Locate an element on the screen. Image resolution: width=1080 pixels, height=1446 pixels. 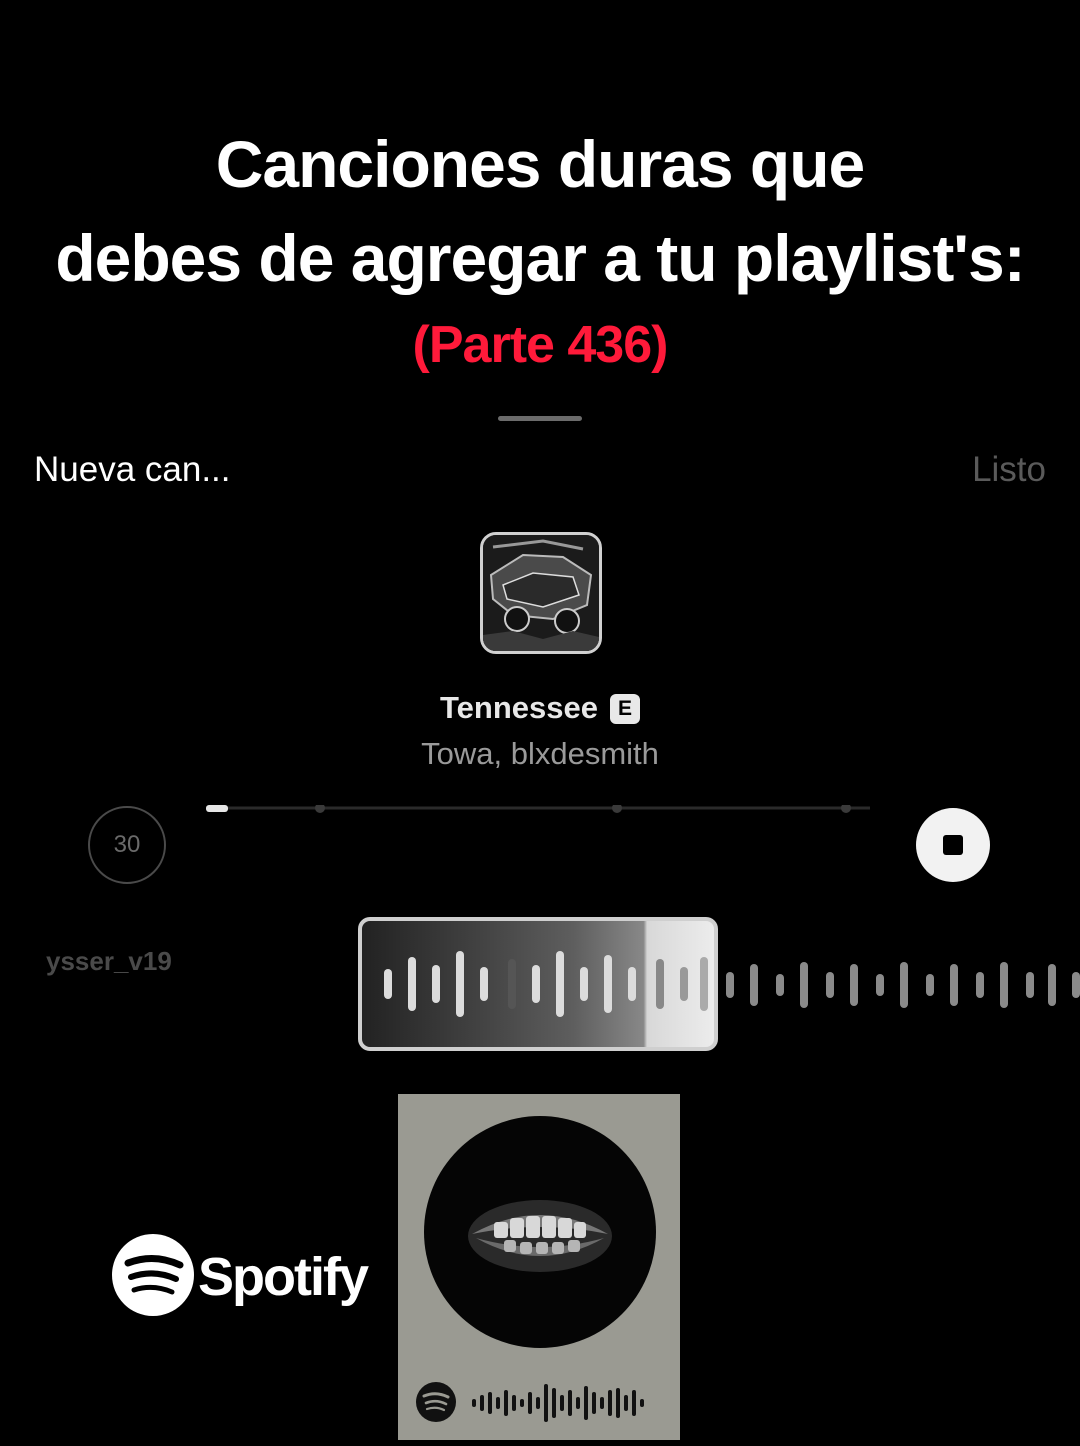
song-artist: Towa, blxdesmith is located at coordinates (540, 753).